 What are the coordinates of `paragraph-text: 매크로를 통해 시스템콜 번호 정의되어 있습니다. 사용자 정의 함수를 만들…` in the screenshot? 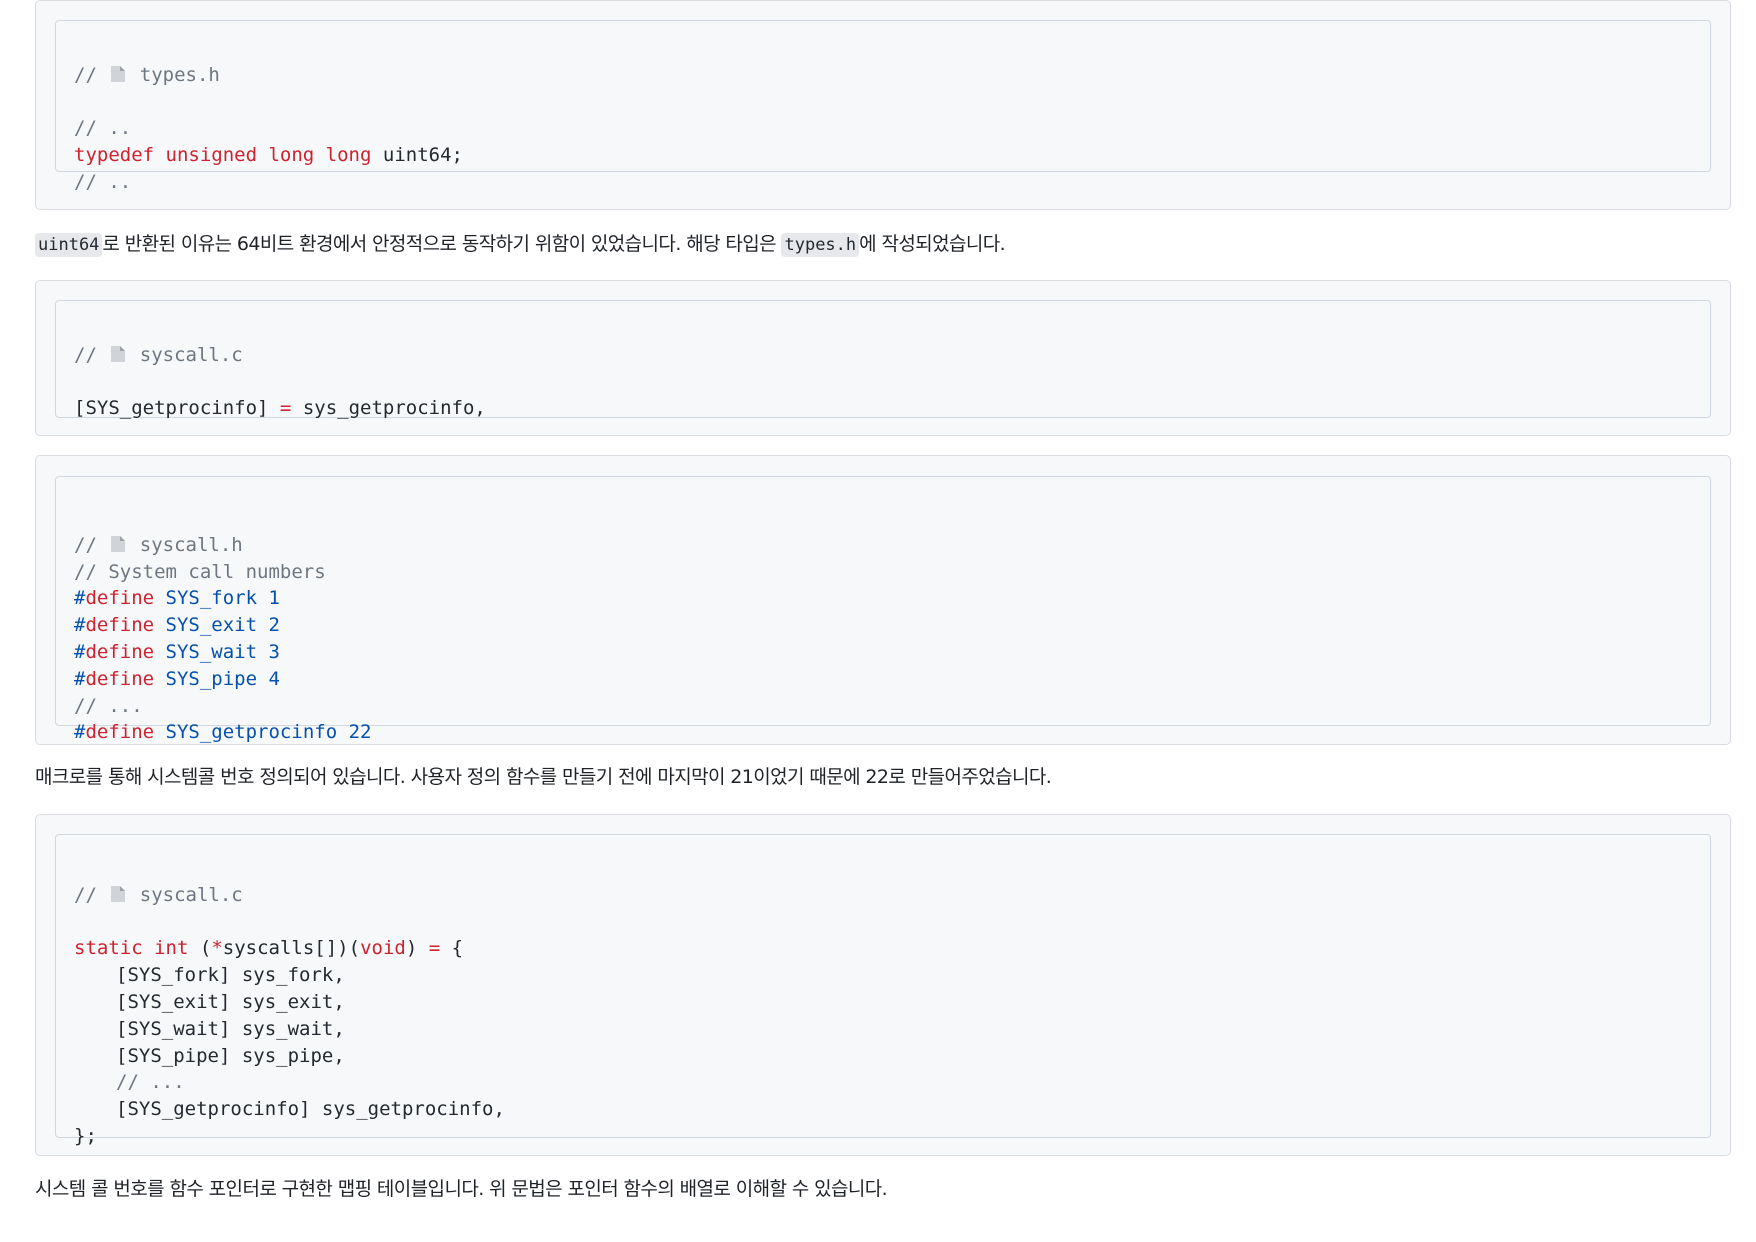 It's located at (543, 777).